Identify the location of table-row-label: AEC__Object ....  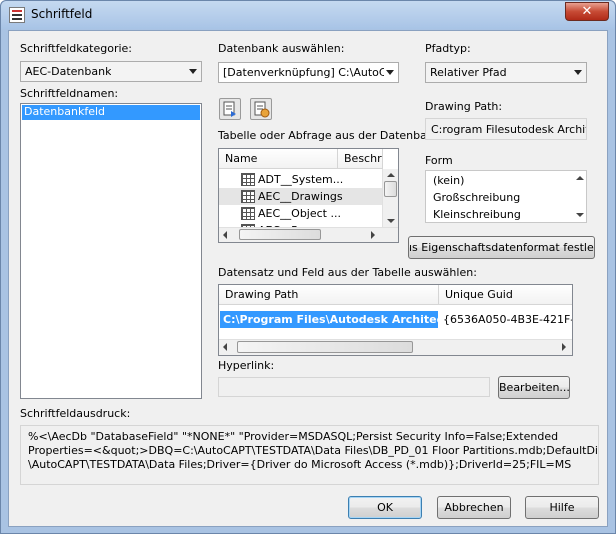
(299, 213).